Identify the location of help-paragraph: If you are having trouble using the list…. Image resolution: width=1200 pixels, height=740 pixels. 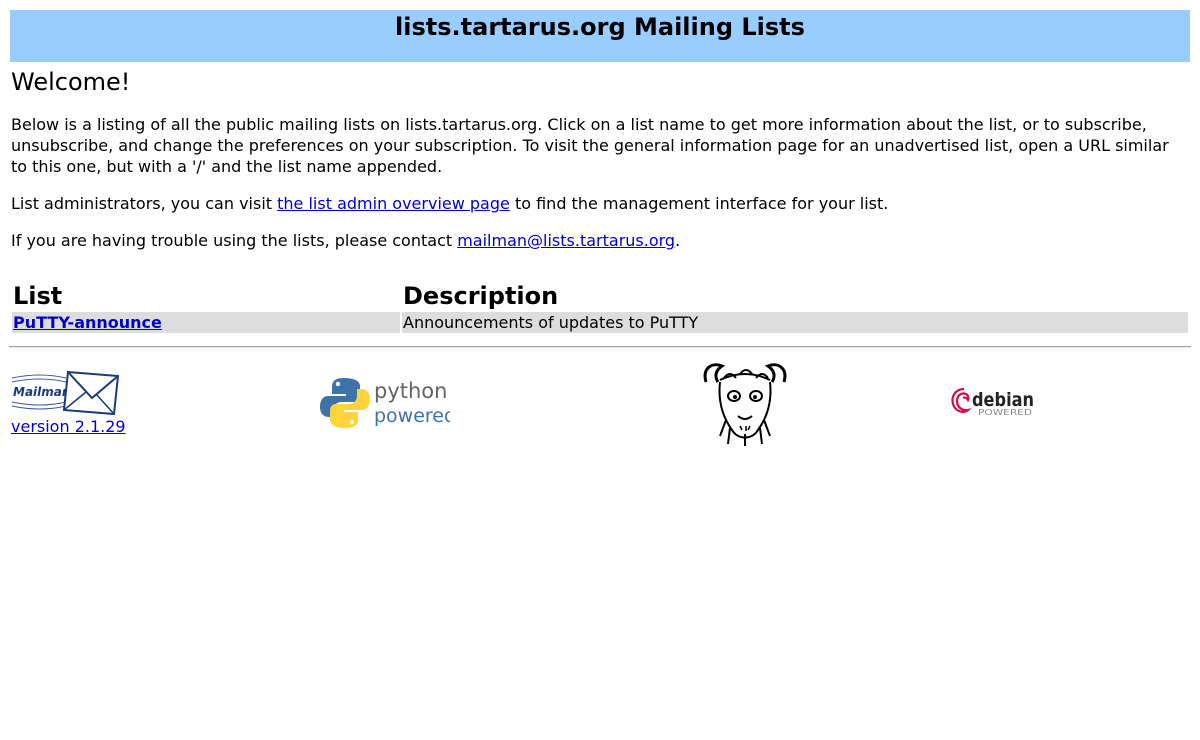
(596, 240).